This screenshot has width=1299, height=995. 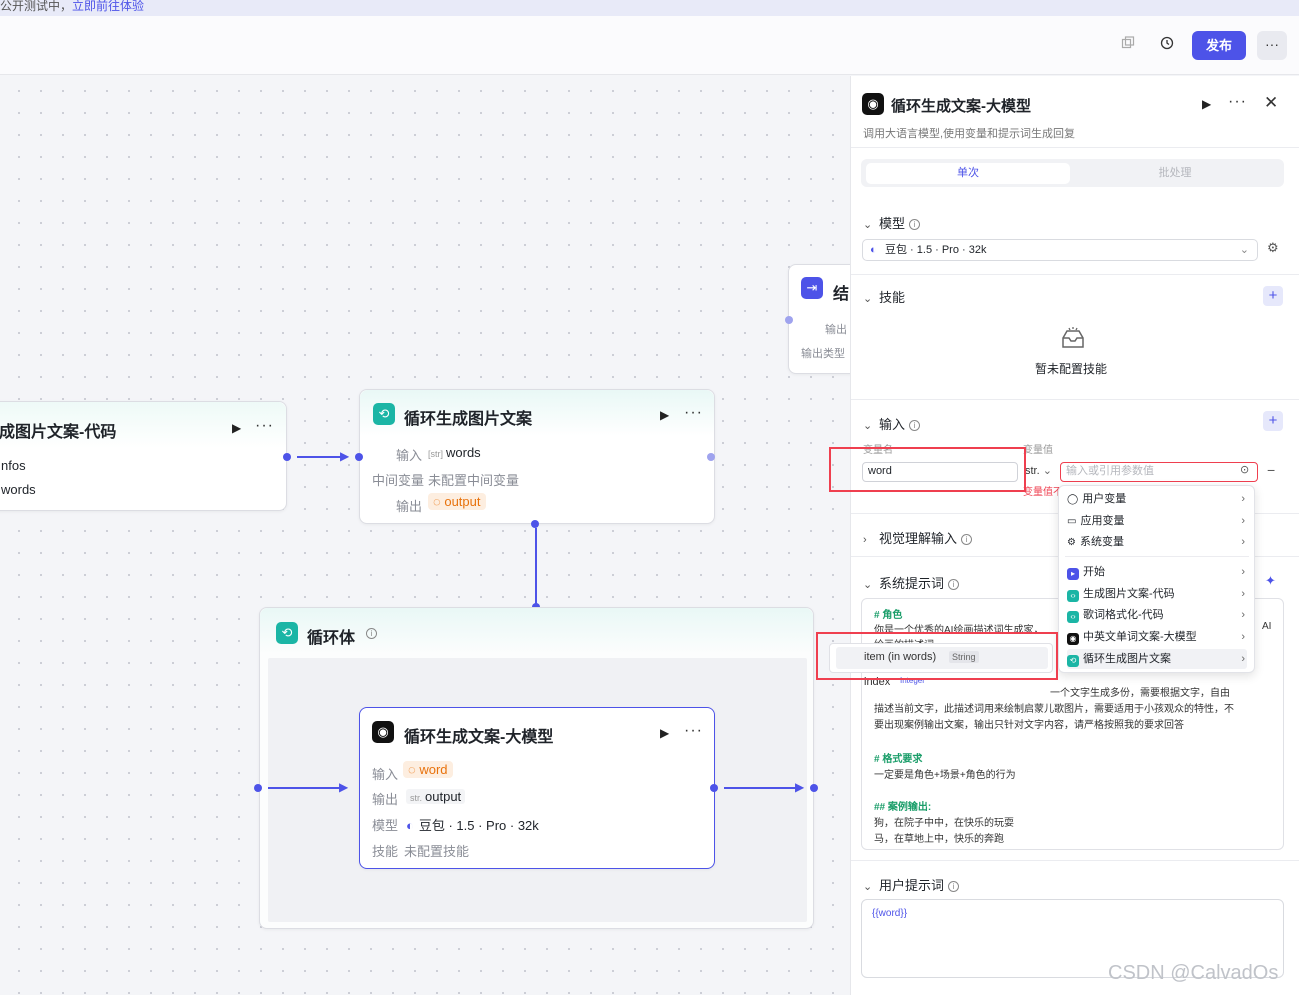 What do you see at coordinates (18, 489) in the screenshot?
I see `code-node-output-2: words` at bounding box center [18, 489].